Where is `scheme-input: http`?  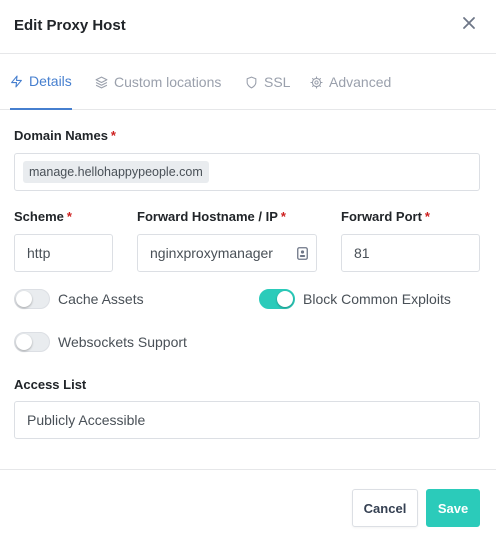
scheme-input: http is located at coordinates (63, 253).